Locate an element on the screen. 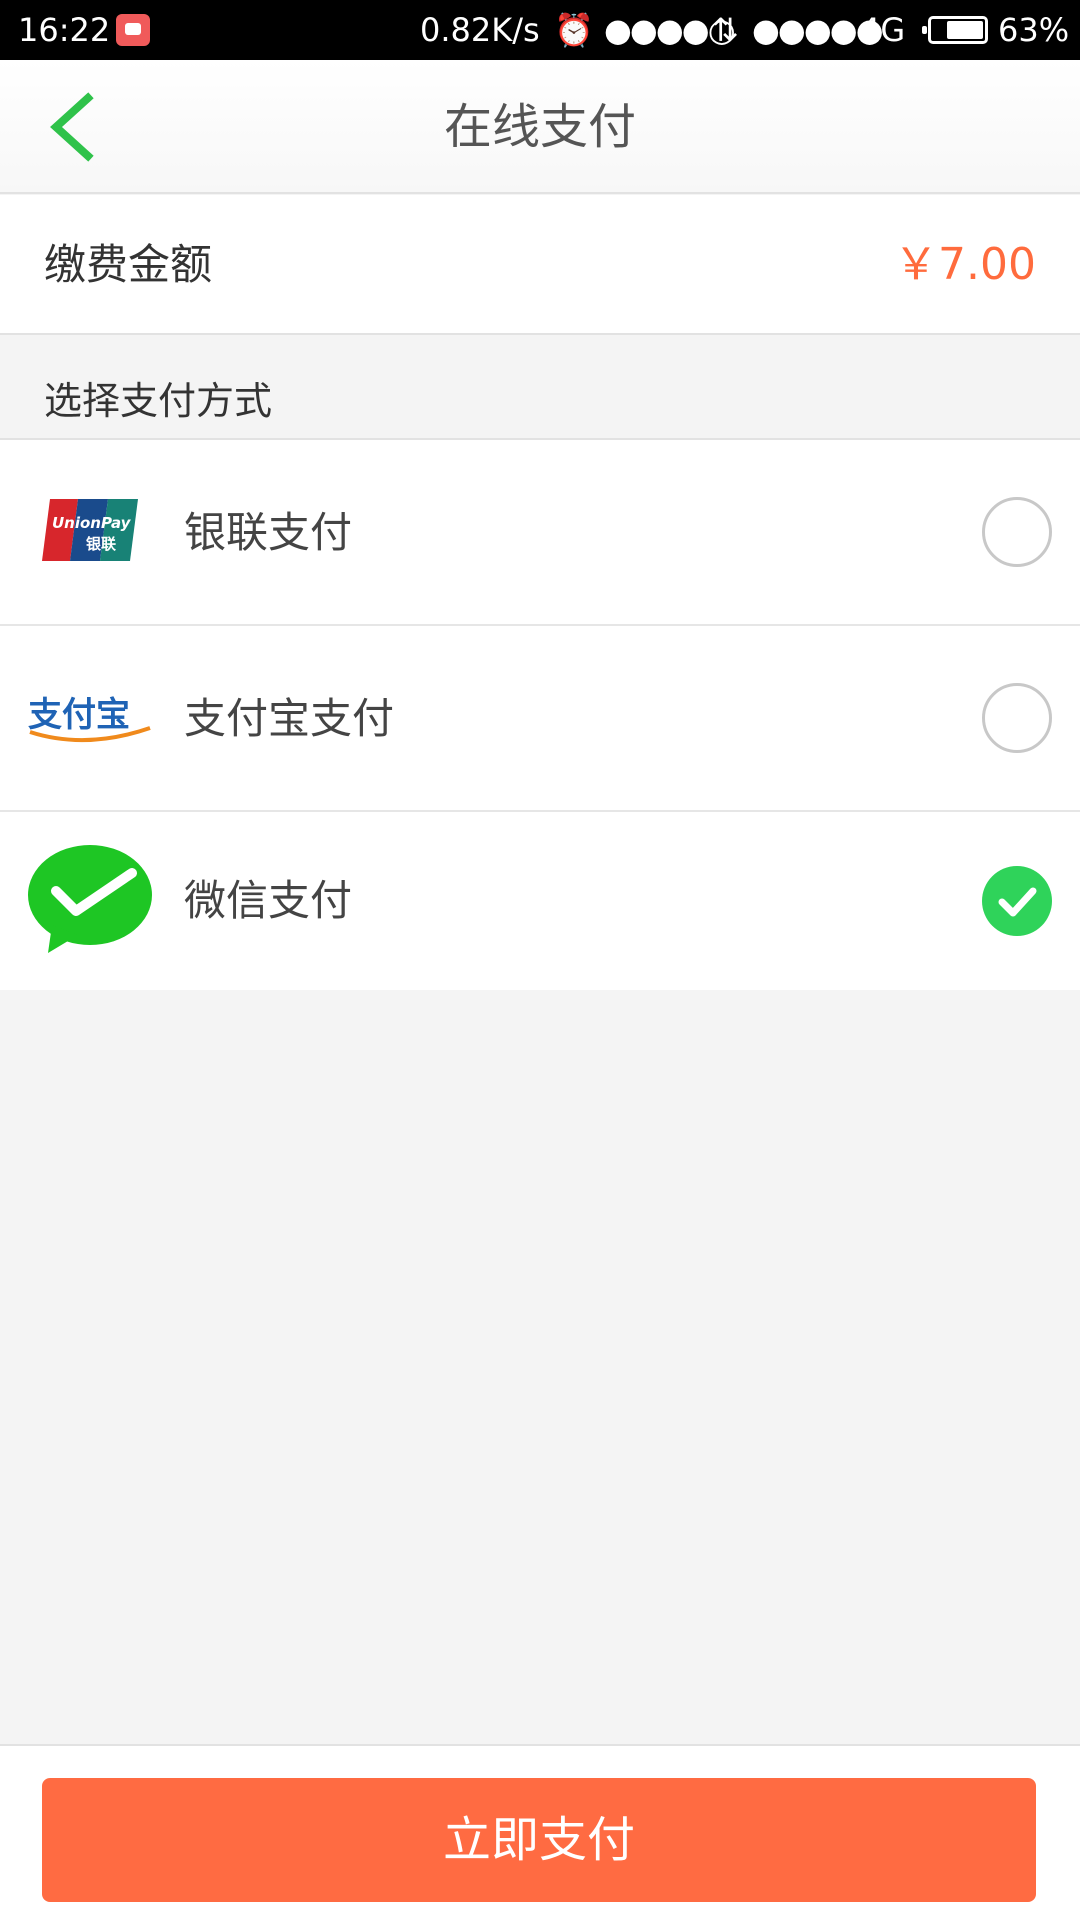 The width and height of the screenshot is (1080, 1920). back-button is located at coordinates (75, 127).